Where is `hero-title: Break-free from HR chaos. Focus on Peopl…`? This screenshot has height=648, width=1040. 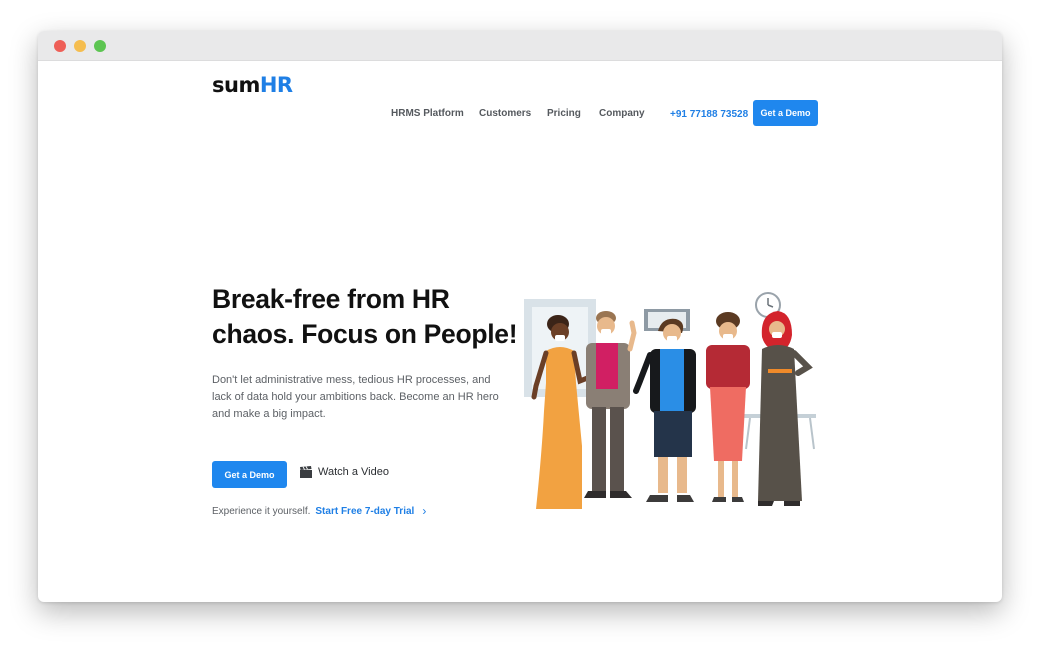
hero-title: Break-free from HR chaos. Focus on Peopl… is located at coordinates (365, 316).